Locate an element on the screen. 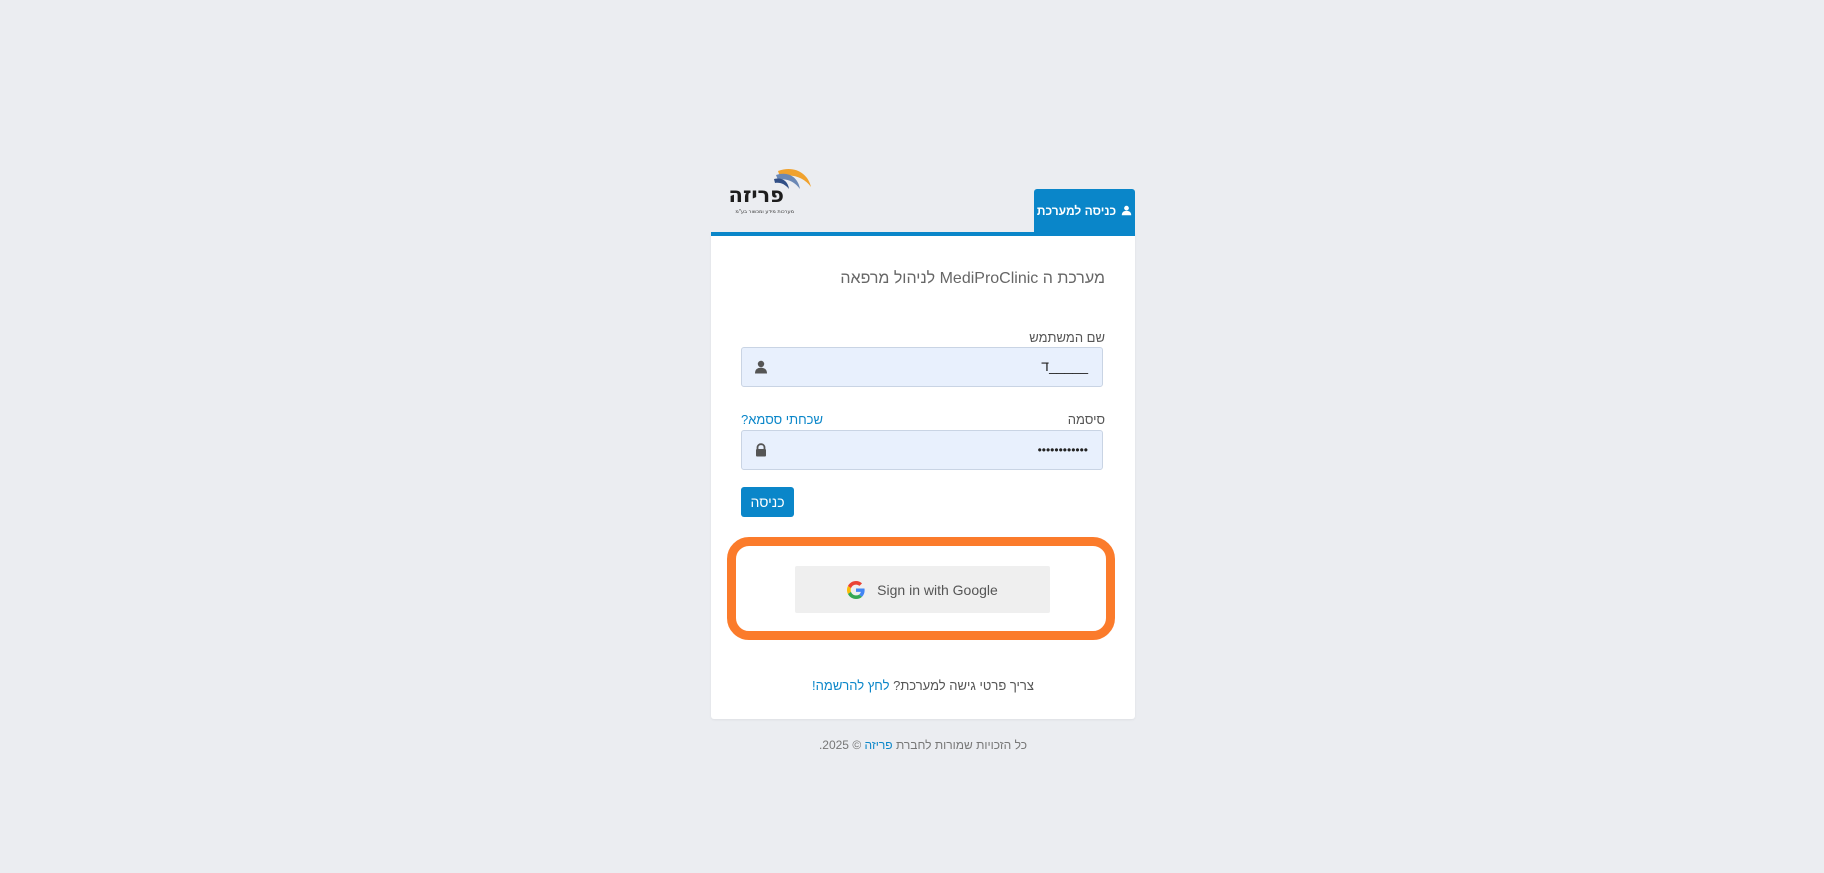 Image resolution: width=1824 pixels, height=873 pixels. register-prompt: צריך פרטי גישה למערכת? is located at coordinates (963, 685).